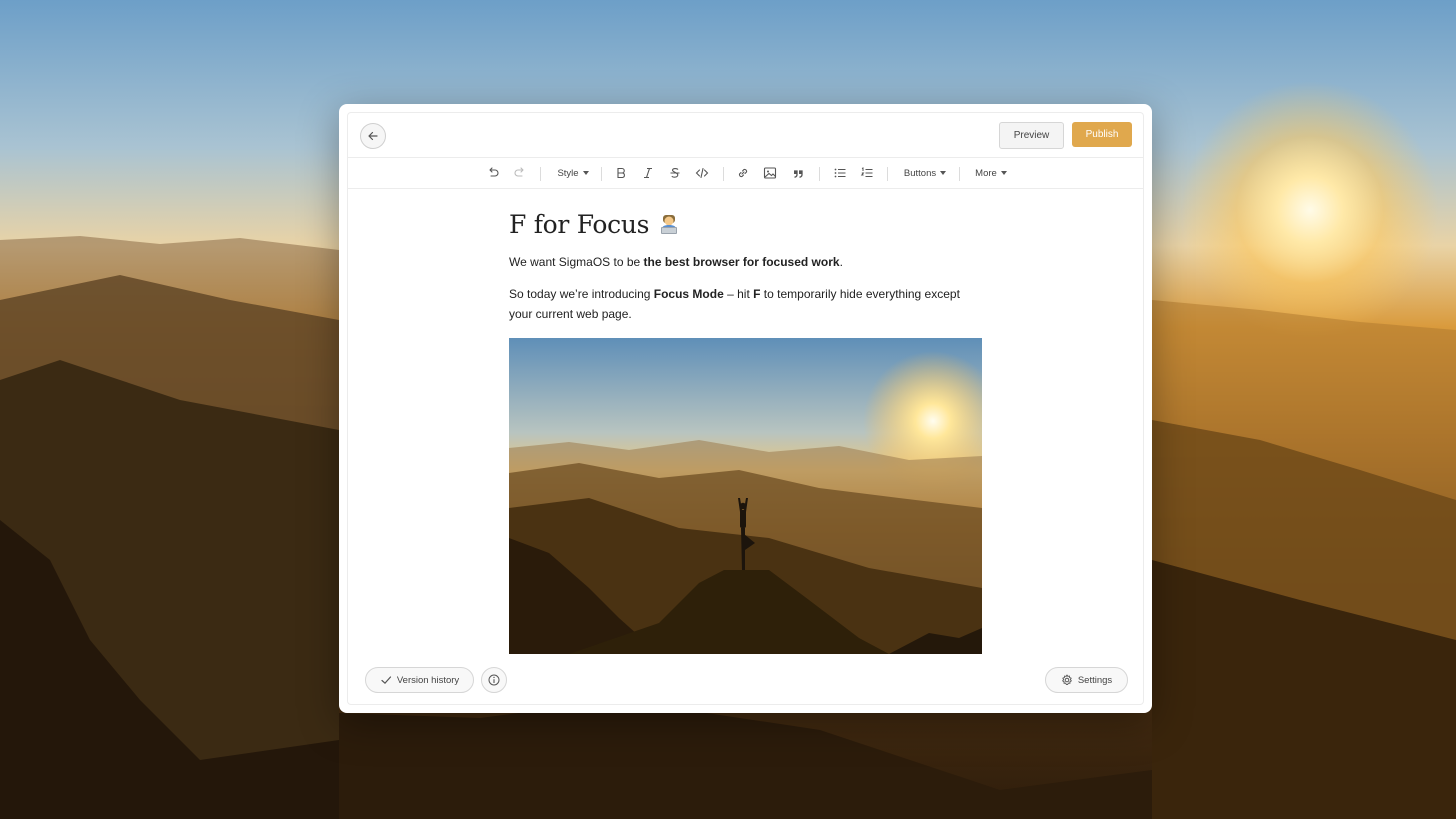 Image resolution: width=1456 pixels, height=819 pixels. I want to click on p1-bold-text: the best browser for focused work, so click(741, 262).